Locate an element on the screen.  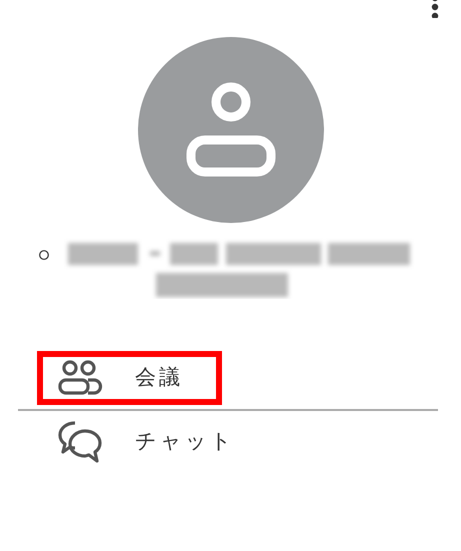
menu-item: 会議 is located at coordinates (129, 378).